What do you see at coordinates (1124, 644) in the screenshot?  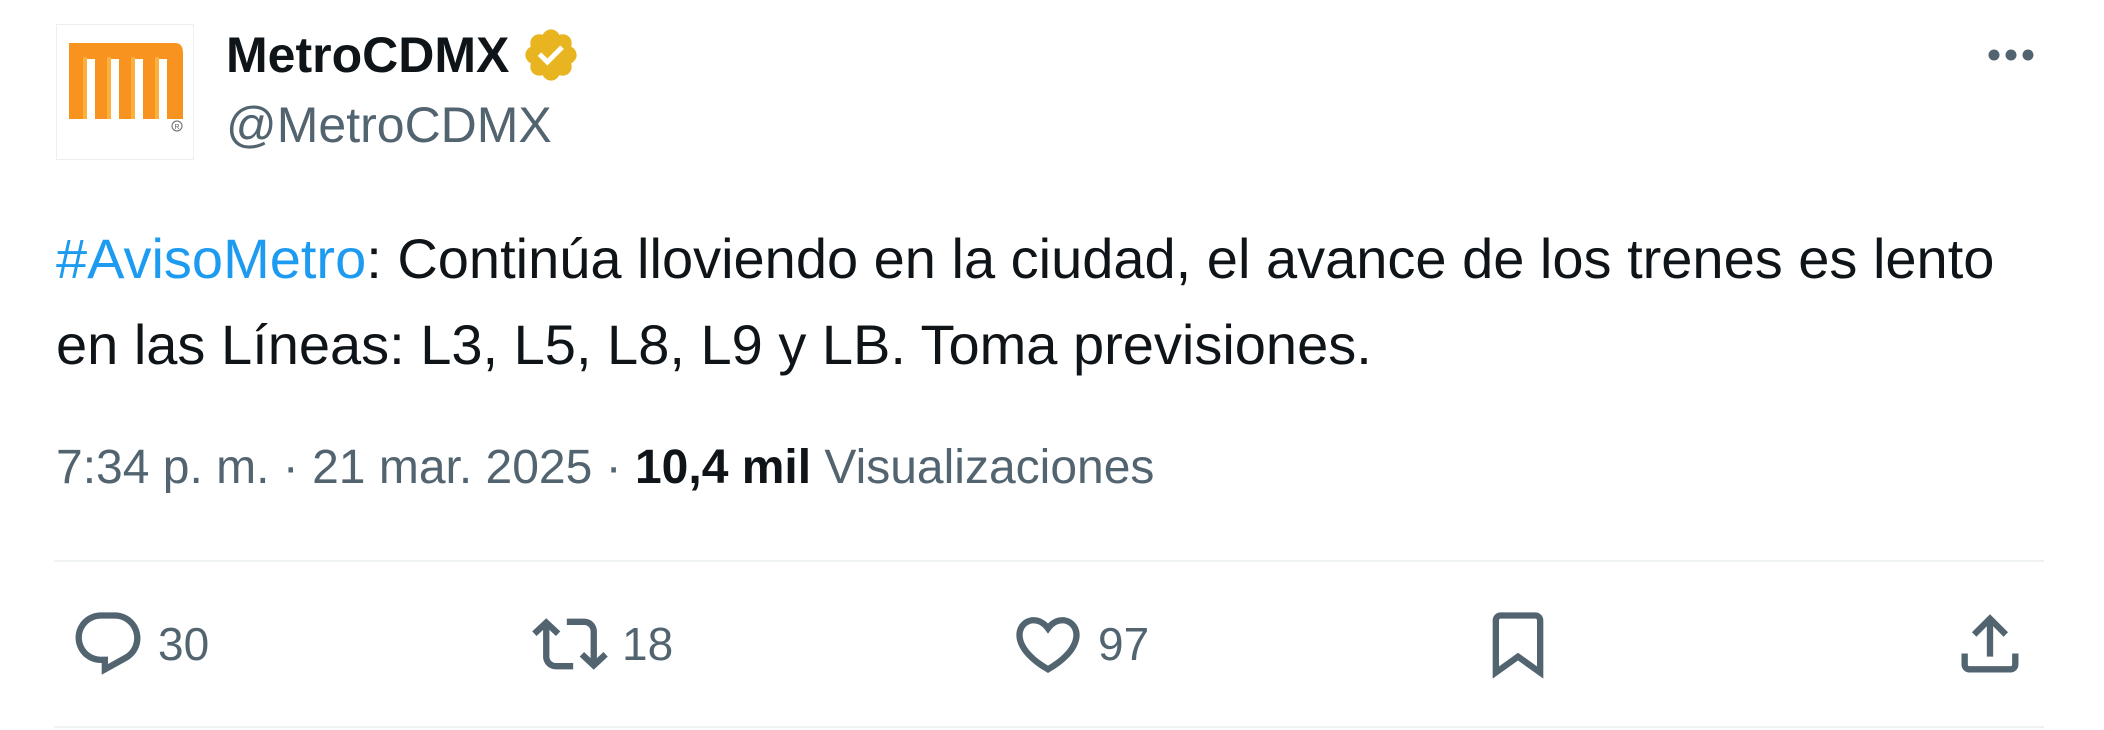 I see `like-count: 97` at bounding box center [1124, 644].